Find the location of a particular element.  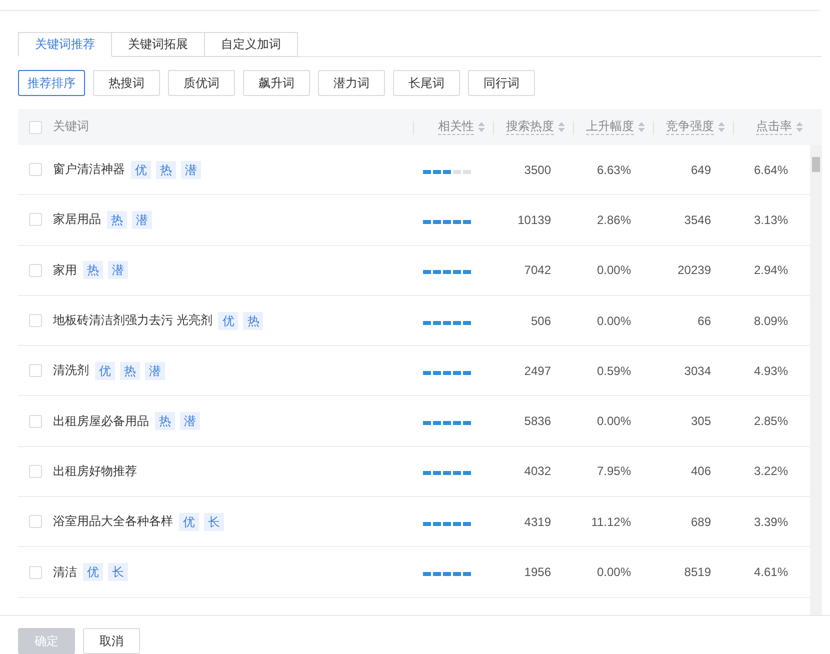

table-cell: 3.39% is located at coordinates (771, 521).